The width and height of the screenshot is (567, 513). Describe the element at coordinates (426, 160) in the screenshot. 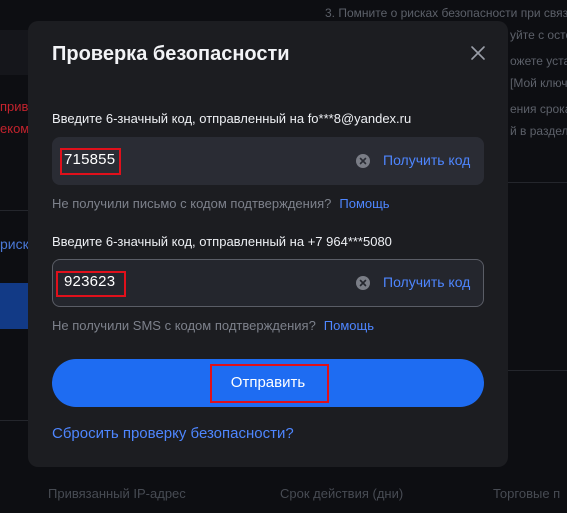

I see `get-email-code-button: Получить код` at that location.